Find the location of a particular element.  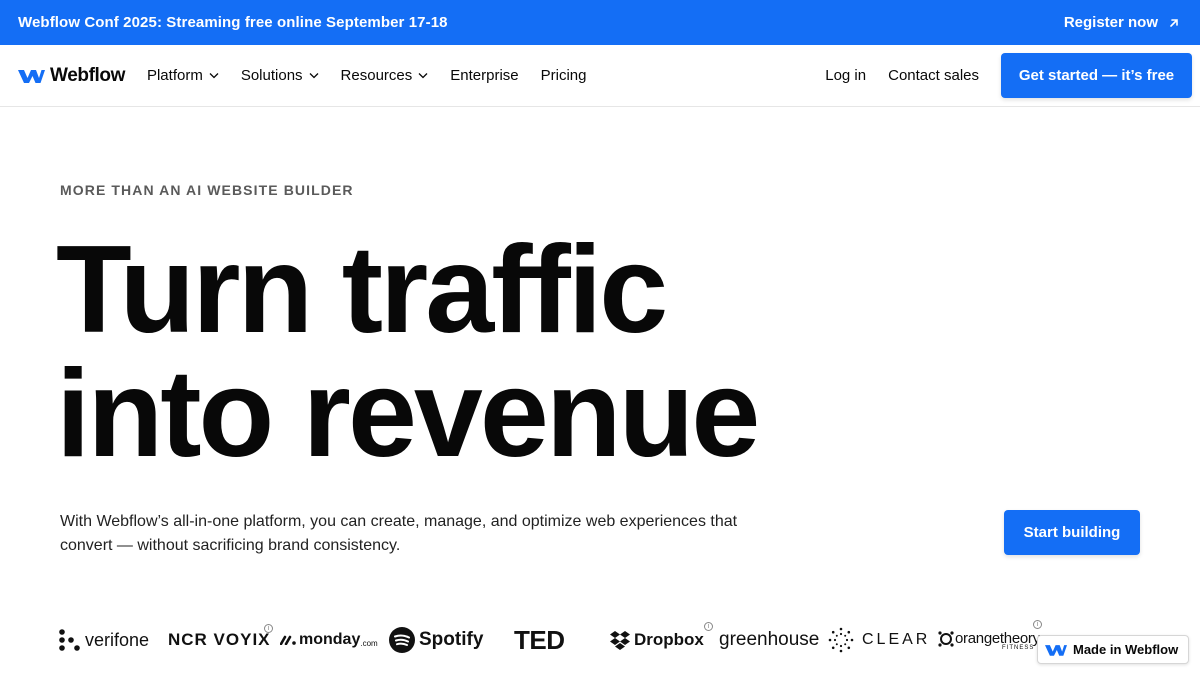

verifone-logo: verifone is located at coordinates (103, 640).